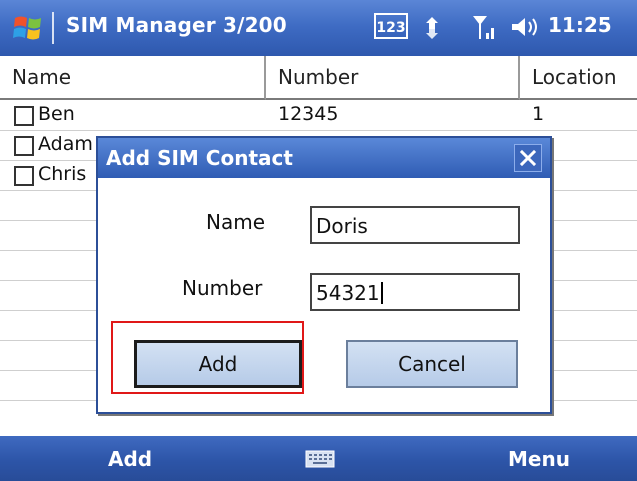 The image size is (637, 481). Describe the element at coordinates (56, 114) in the screenshot. I see `contact-name: Ben` at that location.